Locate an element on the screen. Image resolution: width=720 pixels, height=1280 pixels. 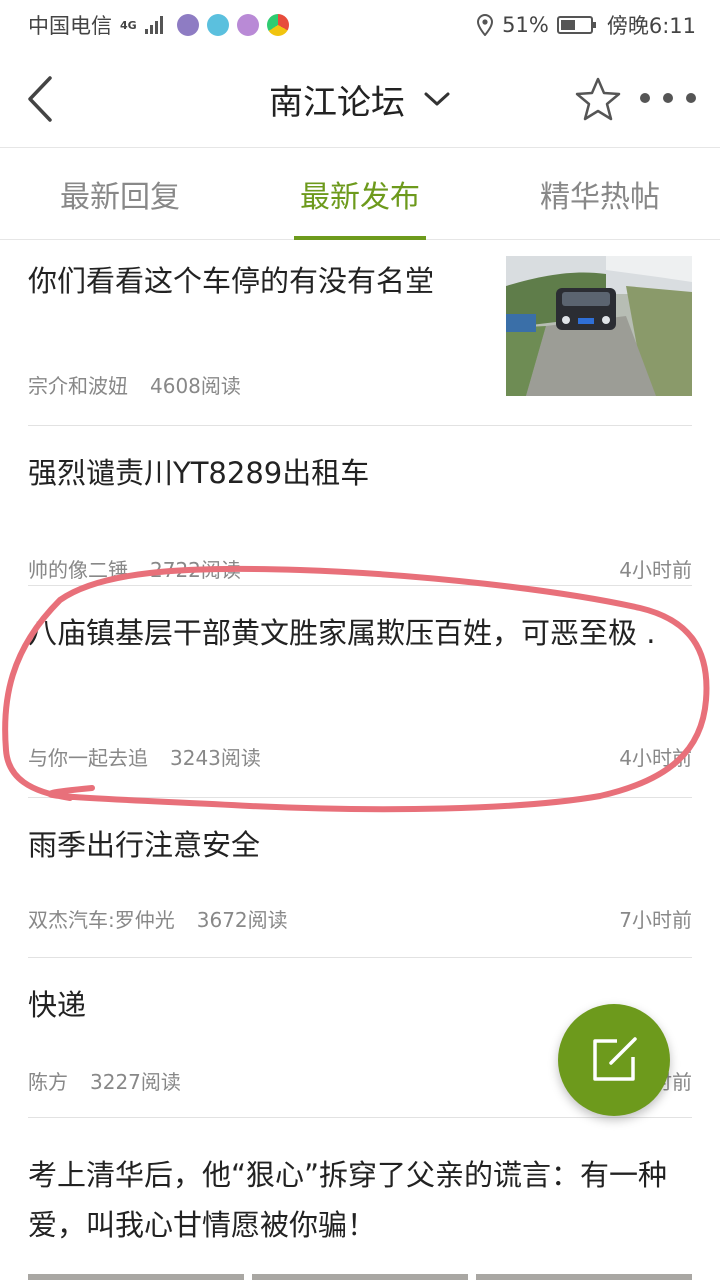
tab-bar: 最新回复 最新发布 精华热帖 is located at coordinates (360, 194).